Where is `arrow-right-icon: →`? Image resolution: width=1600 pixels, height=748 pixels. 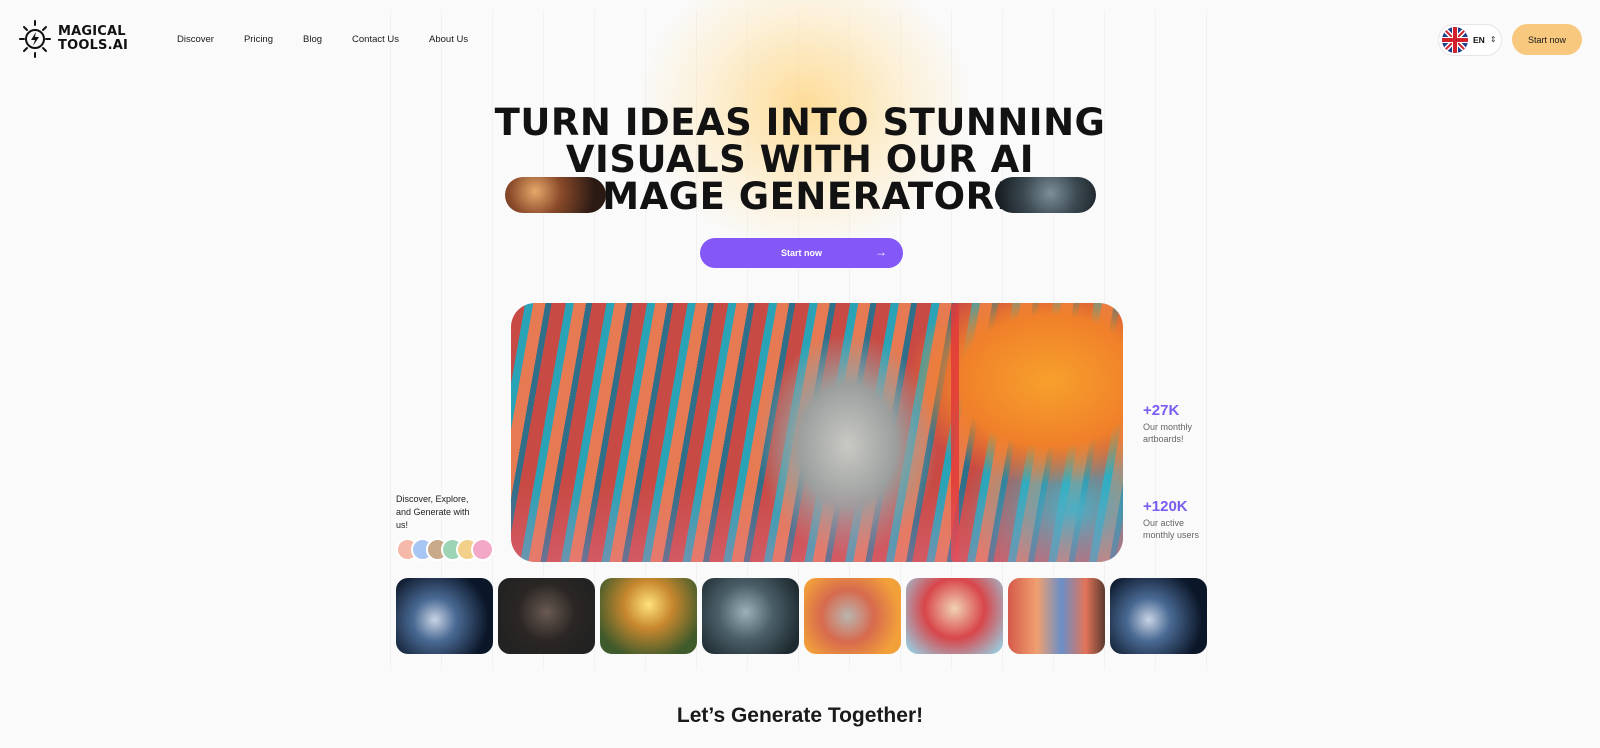
arrow-right-icon: → is located at coordinates (881, 252).